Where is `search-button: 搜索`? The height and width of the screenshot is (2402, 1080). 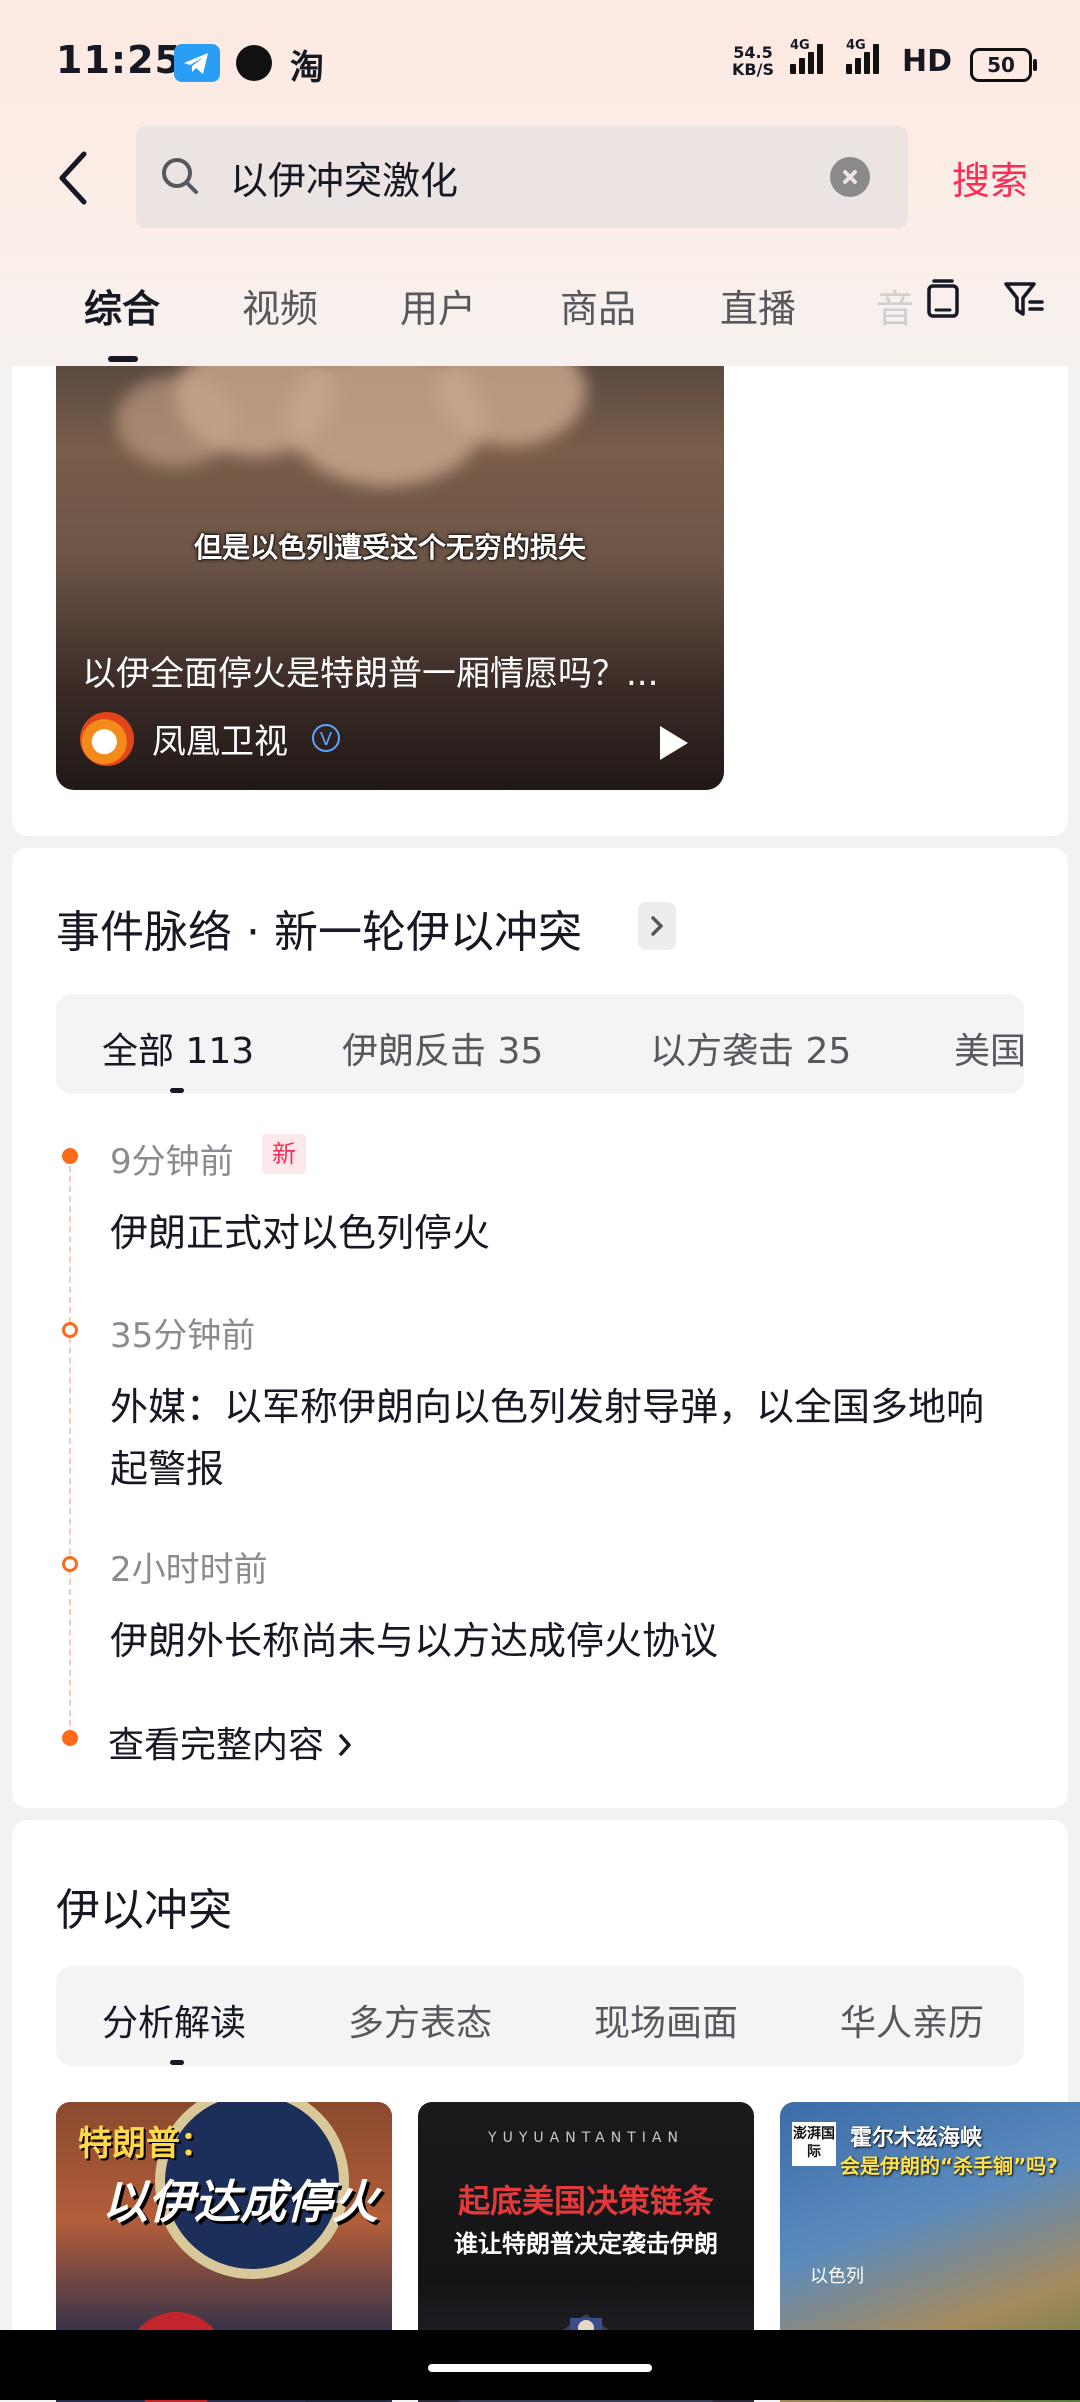
search-button: 搜索 is located at coordinates (990, 177).